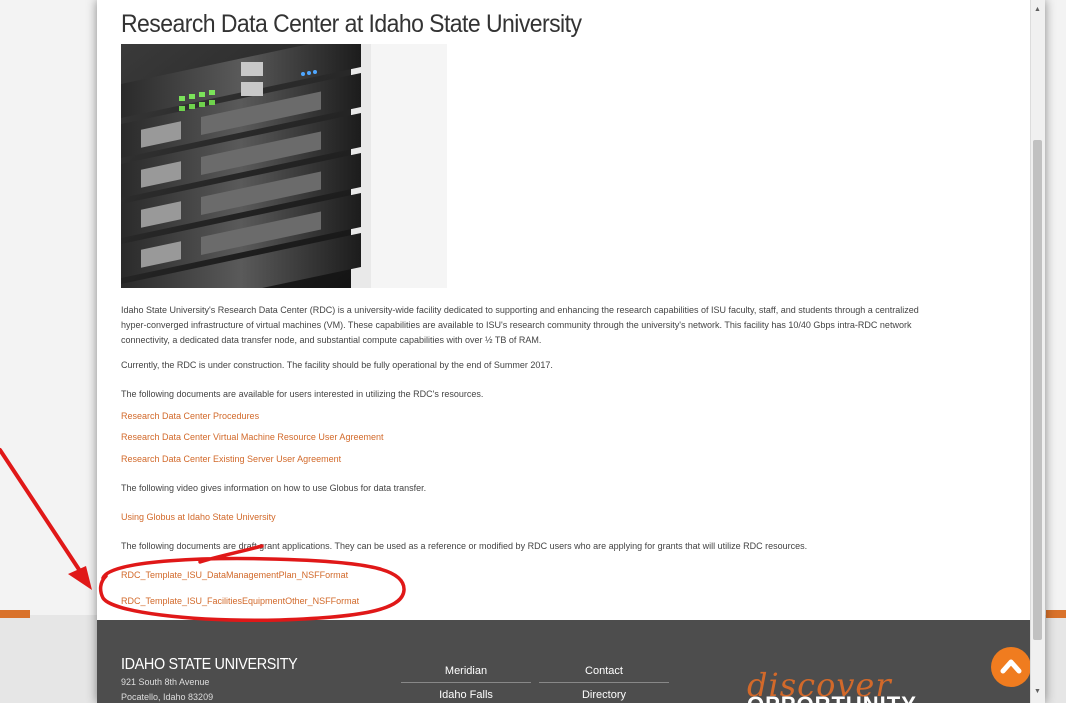  What do you see at coordinates (604, 671) in the screenshot?
I see `footer-link-contact: Contact` at bounding box center [604, 671].